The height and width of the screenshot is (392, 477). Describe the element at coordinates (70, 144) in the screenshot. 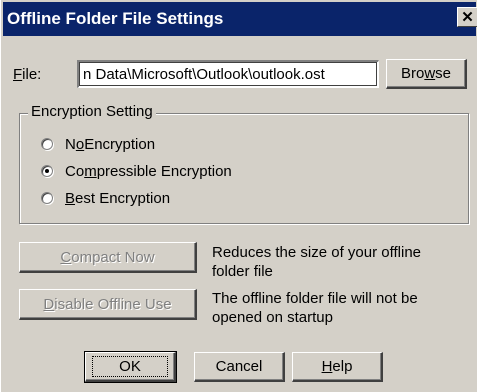

I see `option-label-prefix: N` at that location.